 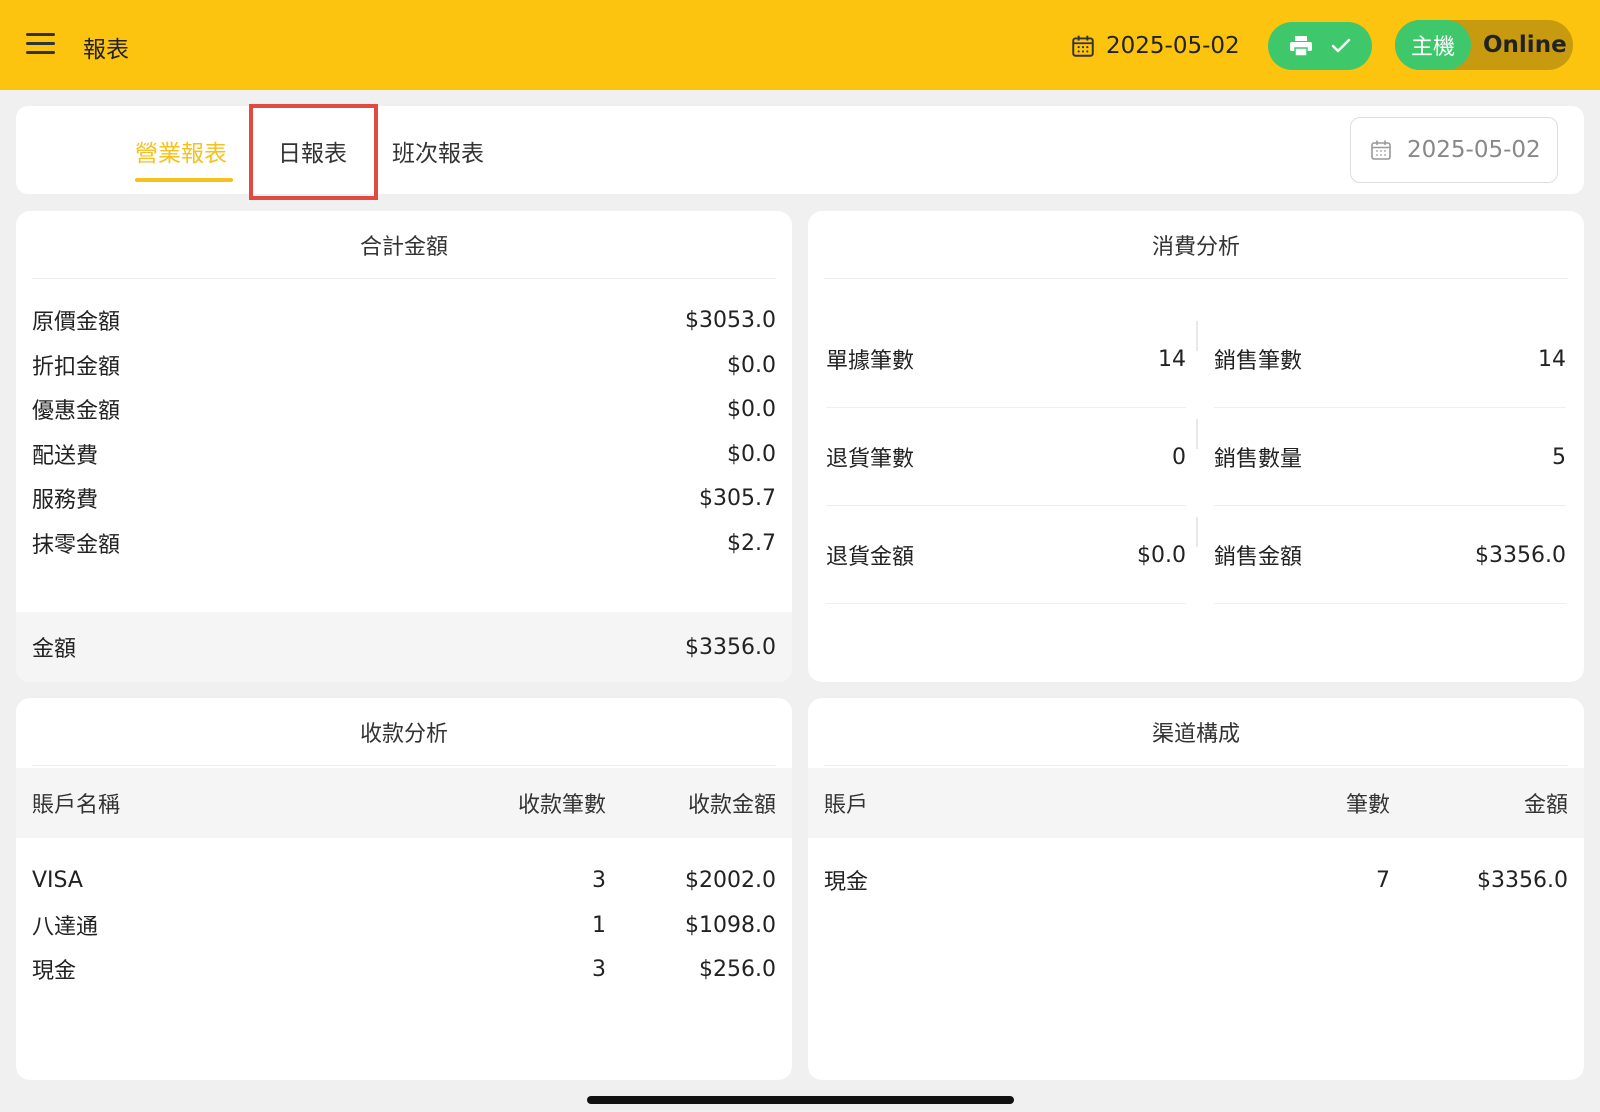 What do you see at coordinates (1520, 555) in the screenshot?
I see `stat-value: $3356.0` at bounding box center [1520, 555].